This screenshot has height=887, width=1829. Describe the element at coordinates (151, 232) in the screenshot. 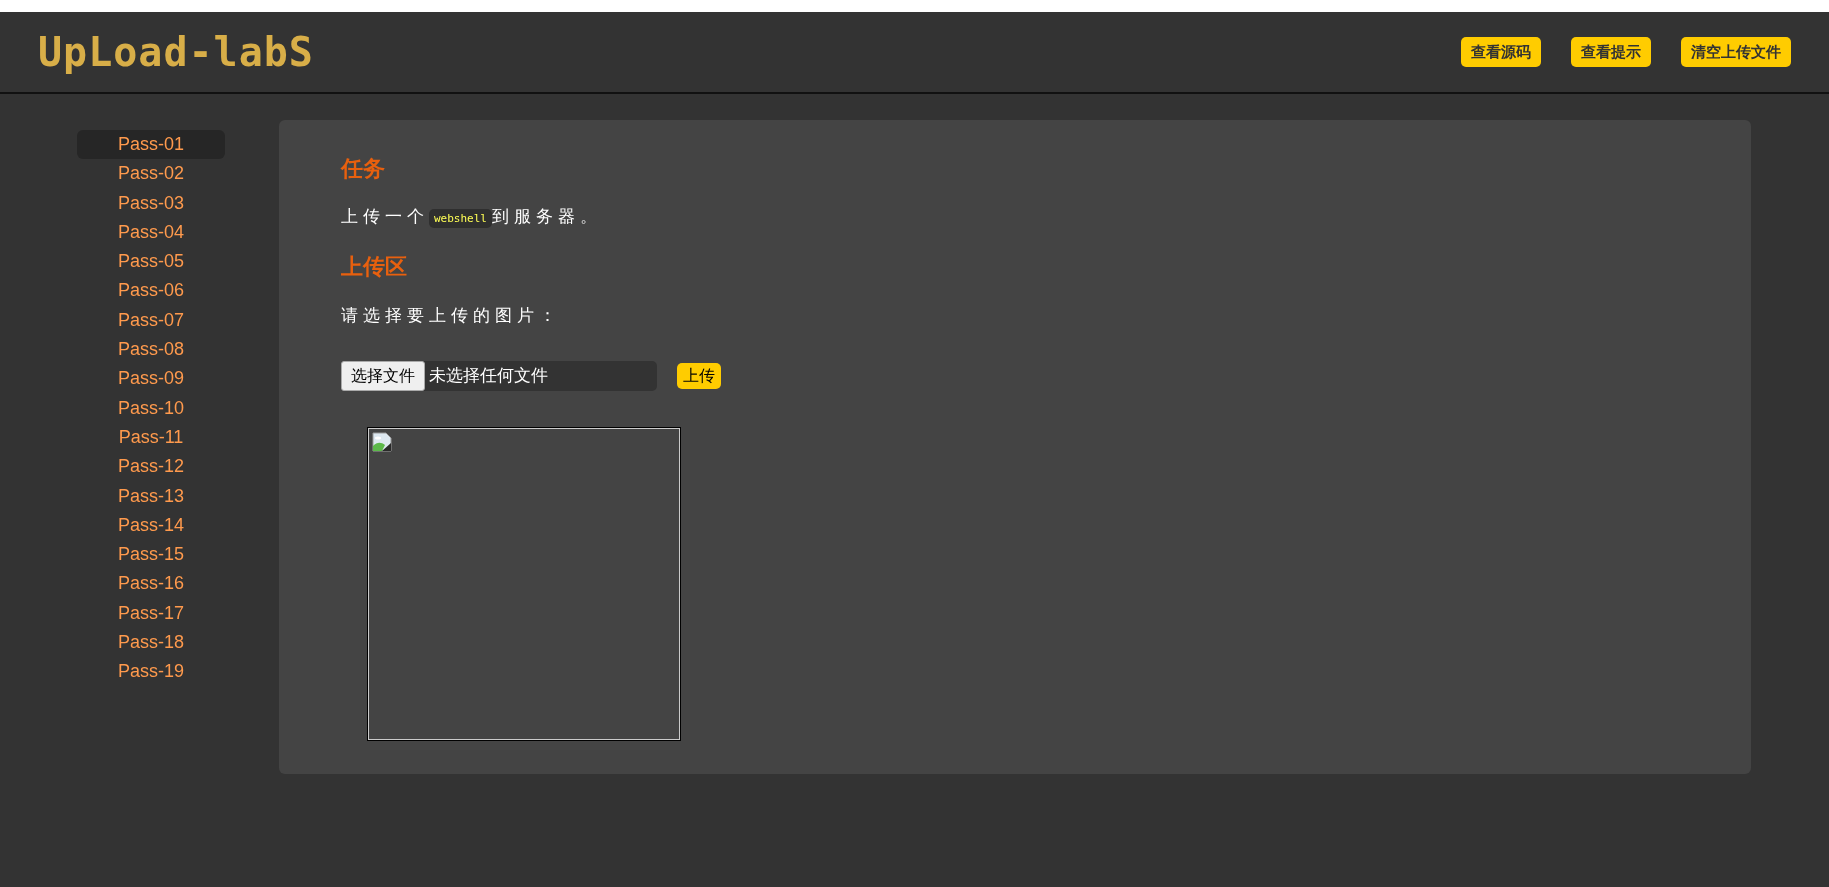

I see `sidebar-link: Pass-04` at that location.